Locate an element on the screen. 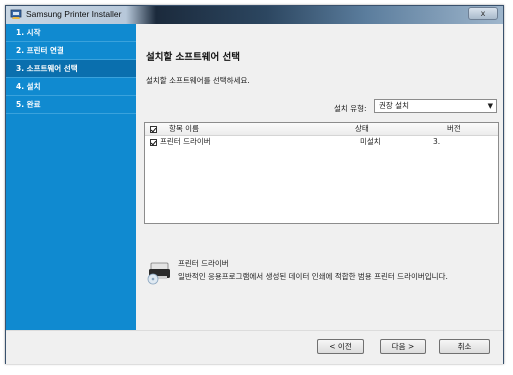 Image resolution: width=513 pixels, height=375 pixels. step-software-selection: 3. 소프트웨어 선택 is located at coordinates (71, 69).